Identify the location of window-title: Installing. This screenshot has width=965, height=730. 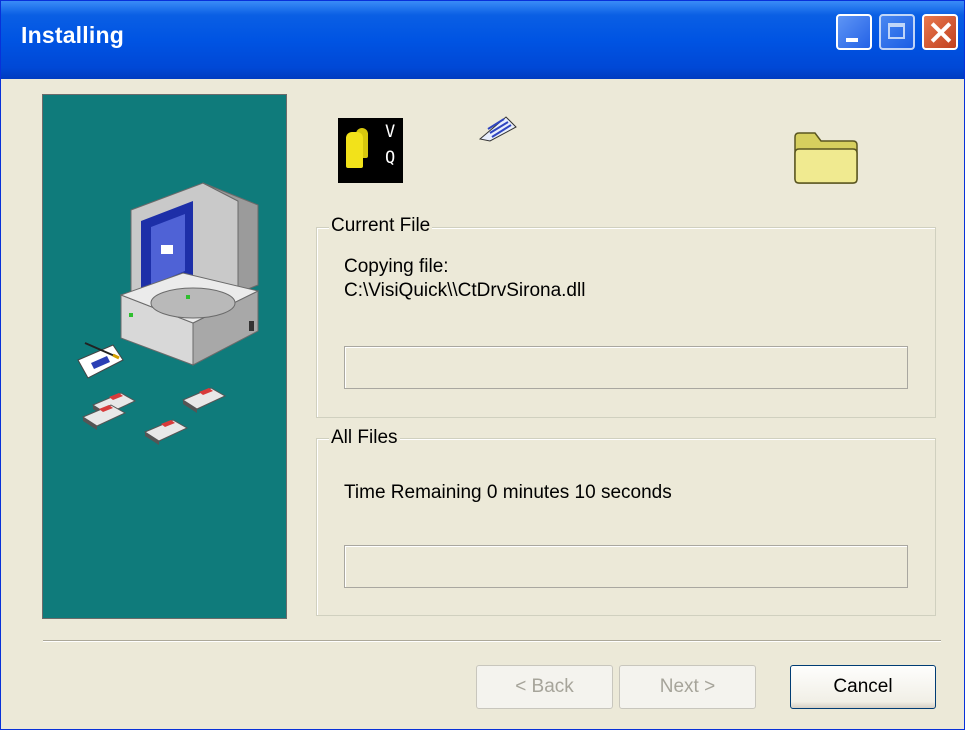
(72, 35).